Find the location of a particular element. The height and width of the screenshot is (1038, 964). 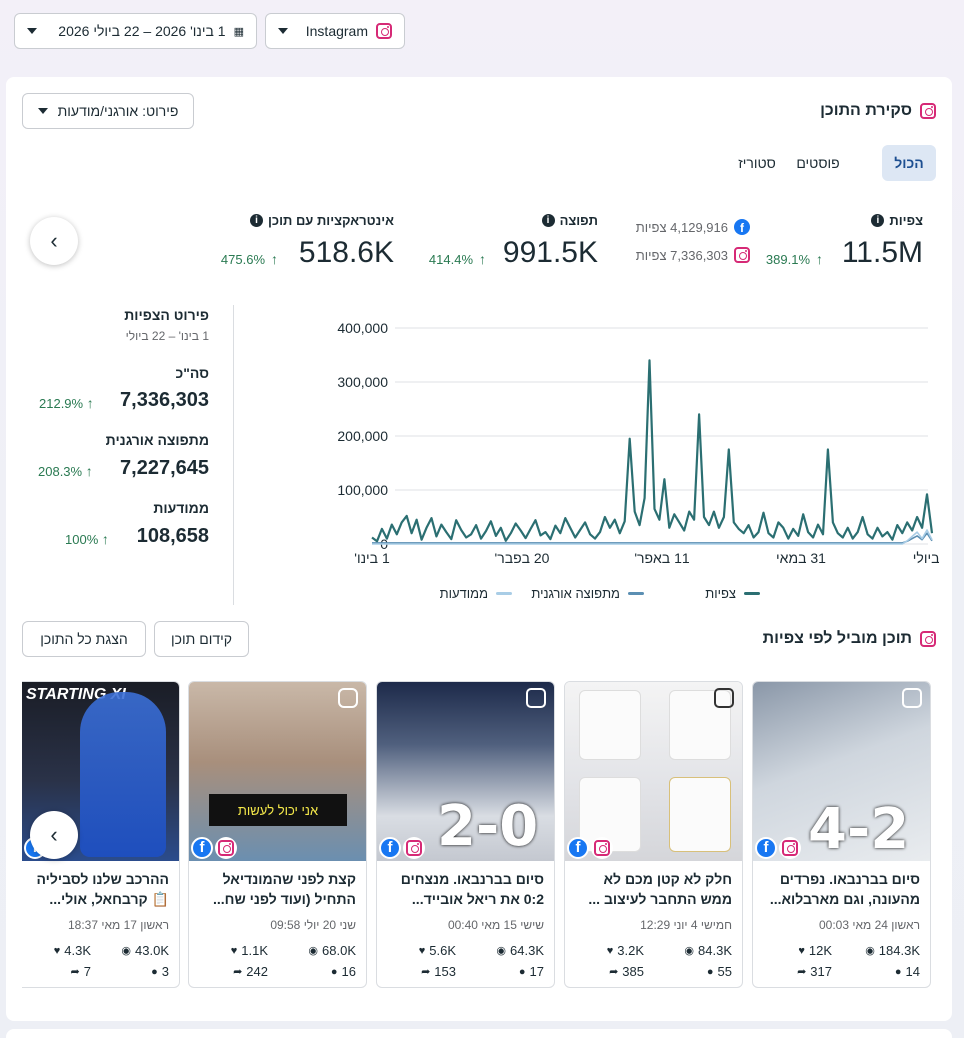

interactions-label: אינטראקציות עם תוכן i is located at coordinates (321, 220).